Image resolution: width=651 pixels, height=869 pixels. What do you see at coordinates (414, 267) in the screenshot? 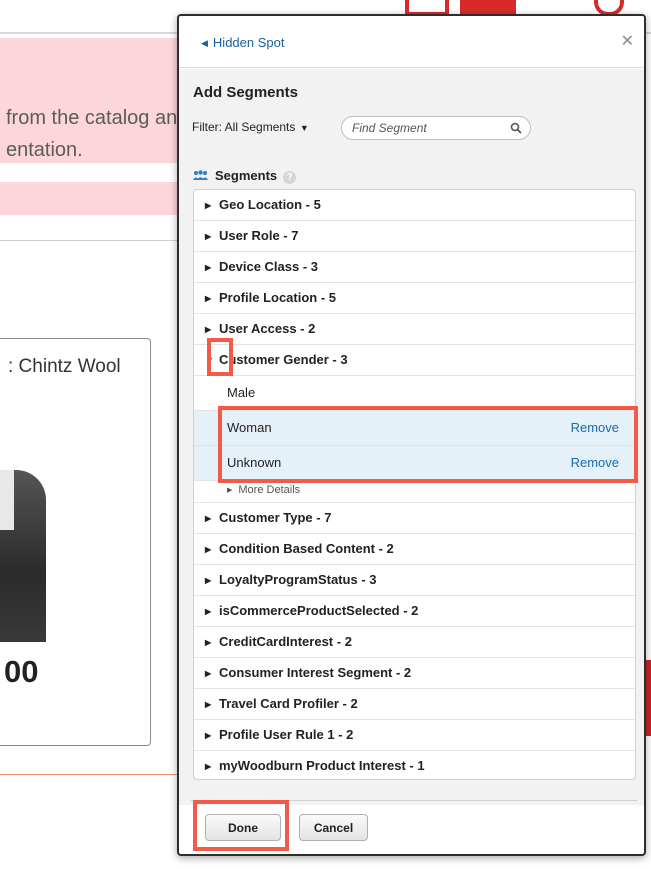
I see `segment-device-class: ▶ Device Class - 3` at bounding box center [414, 267].